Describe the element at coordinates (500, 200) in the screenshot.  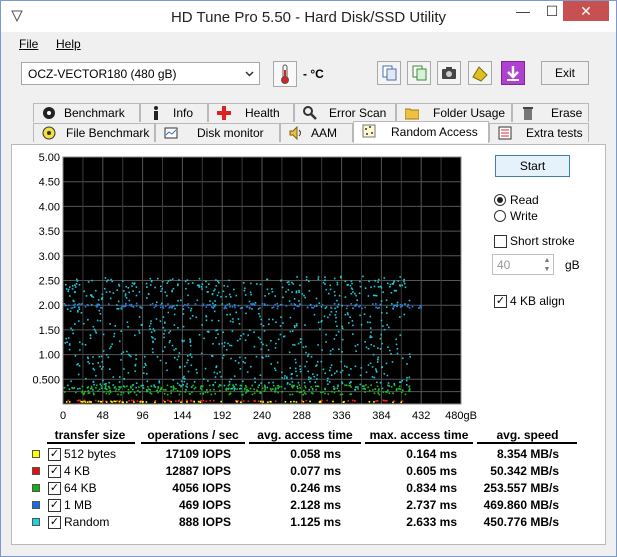
I see `read-radio` at that location.